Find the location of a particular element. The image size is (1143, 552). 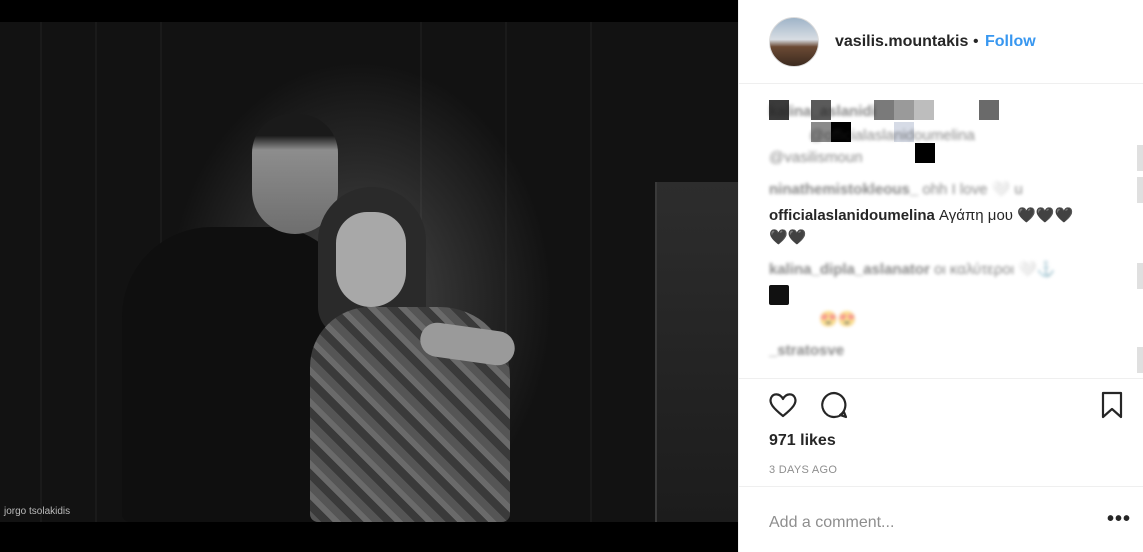

comment-officialaslanidoumelina: officialaslanidoumelina Αγάπη μου 🖤🖤🖤 🖤🖤 is located at coordinates (941, 227).